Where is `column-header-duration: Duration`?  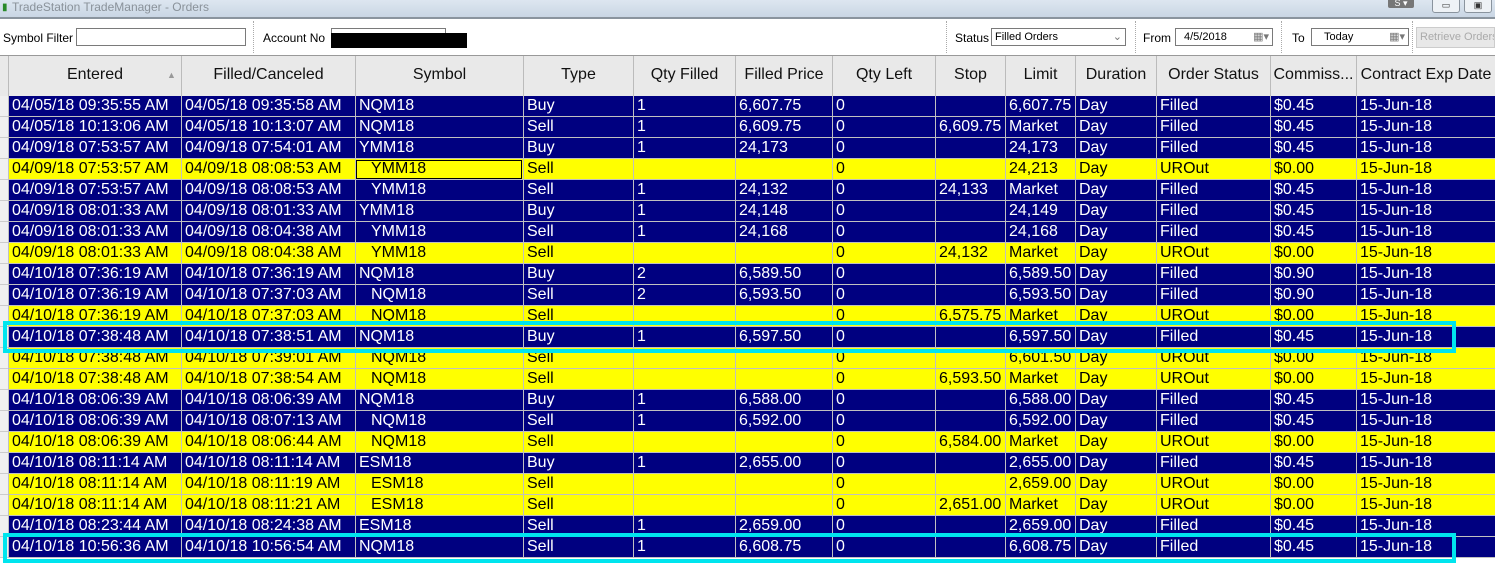 column-header-duration: Duration is located at coordinates (1115, 76).